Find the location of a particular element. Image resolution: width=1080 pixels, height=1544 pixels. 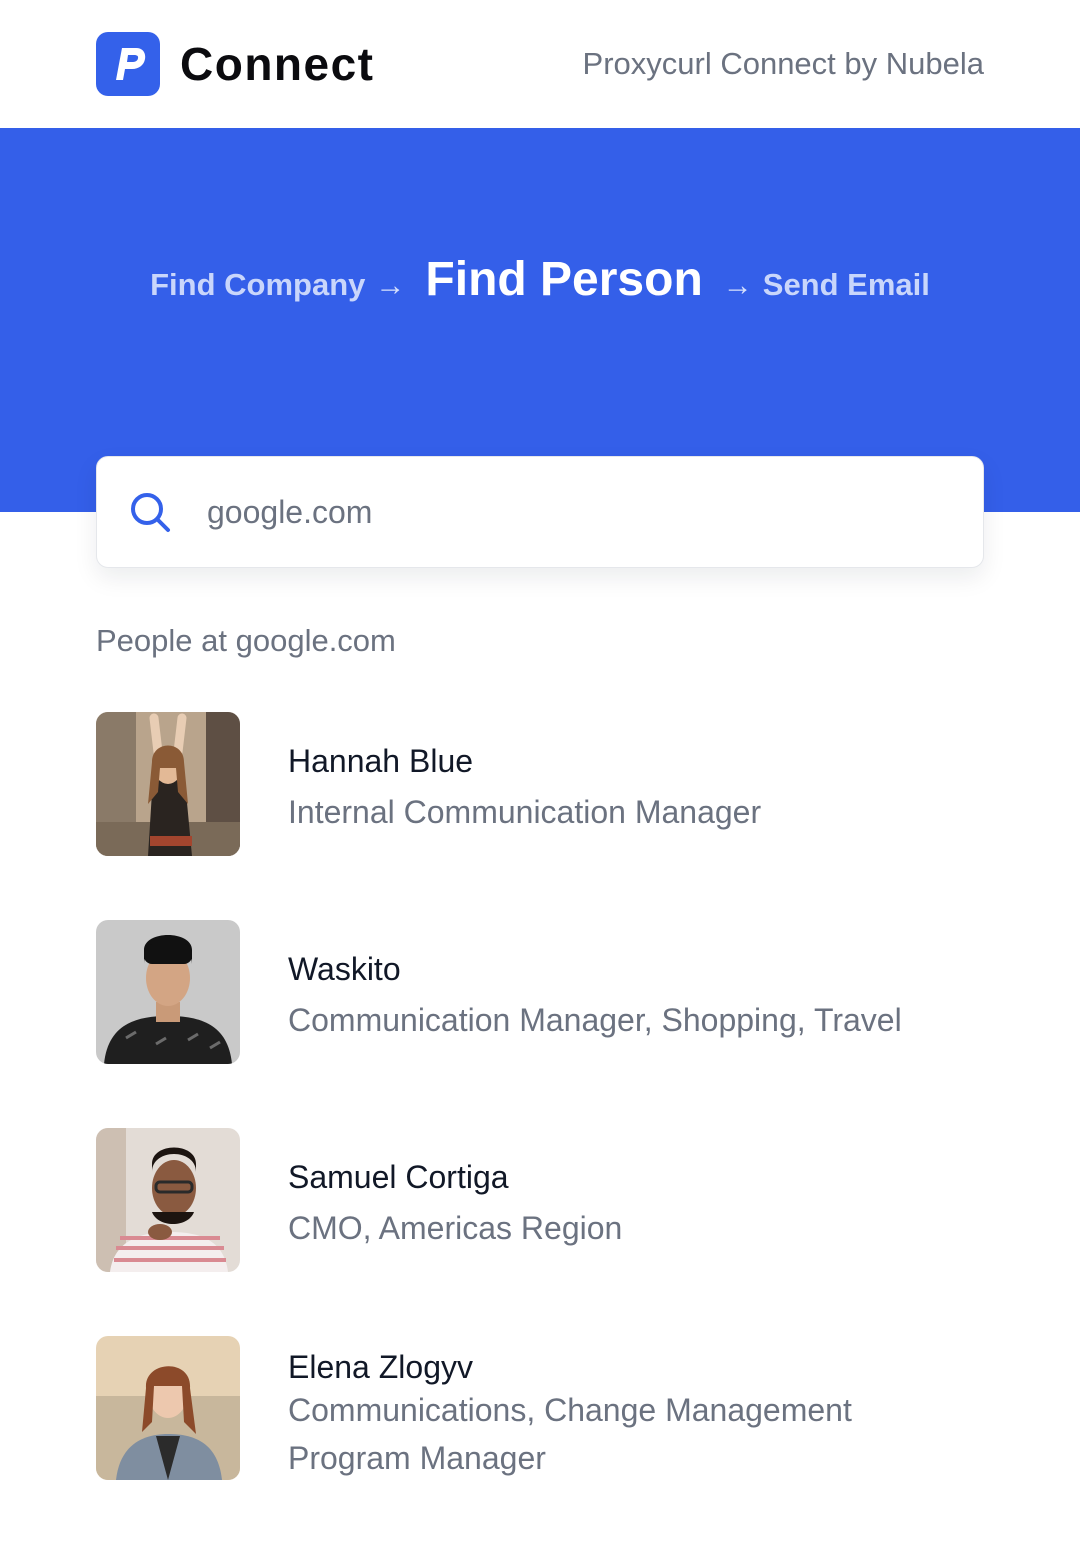

person-name: Elena Zlogyv is located at coordinates (380, 1367).